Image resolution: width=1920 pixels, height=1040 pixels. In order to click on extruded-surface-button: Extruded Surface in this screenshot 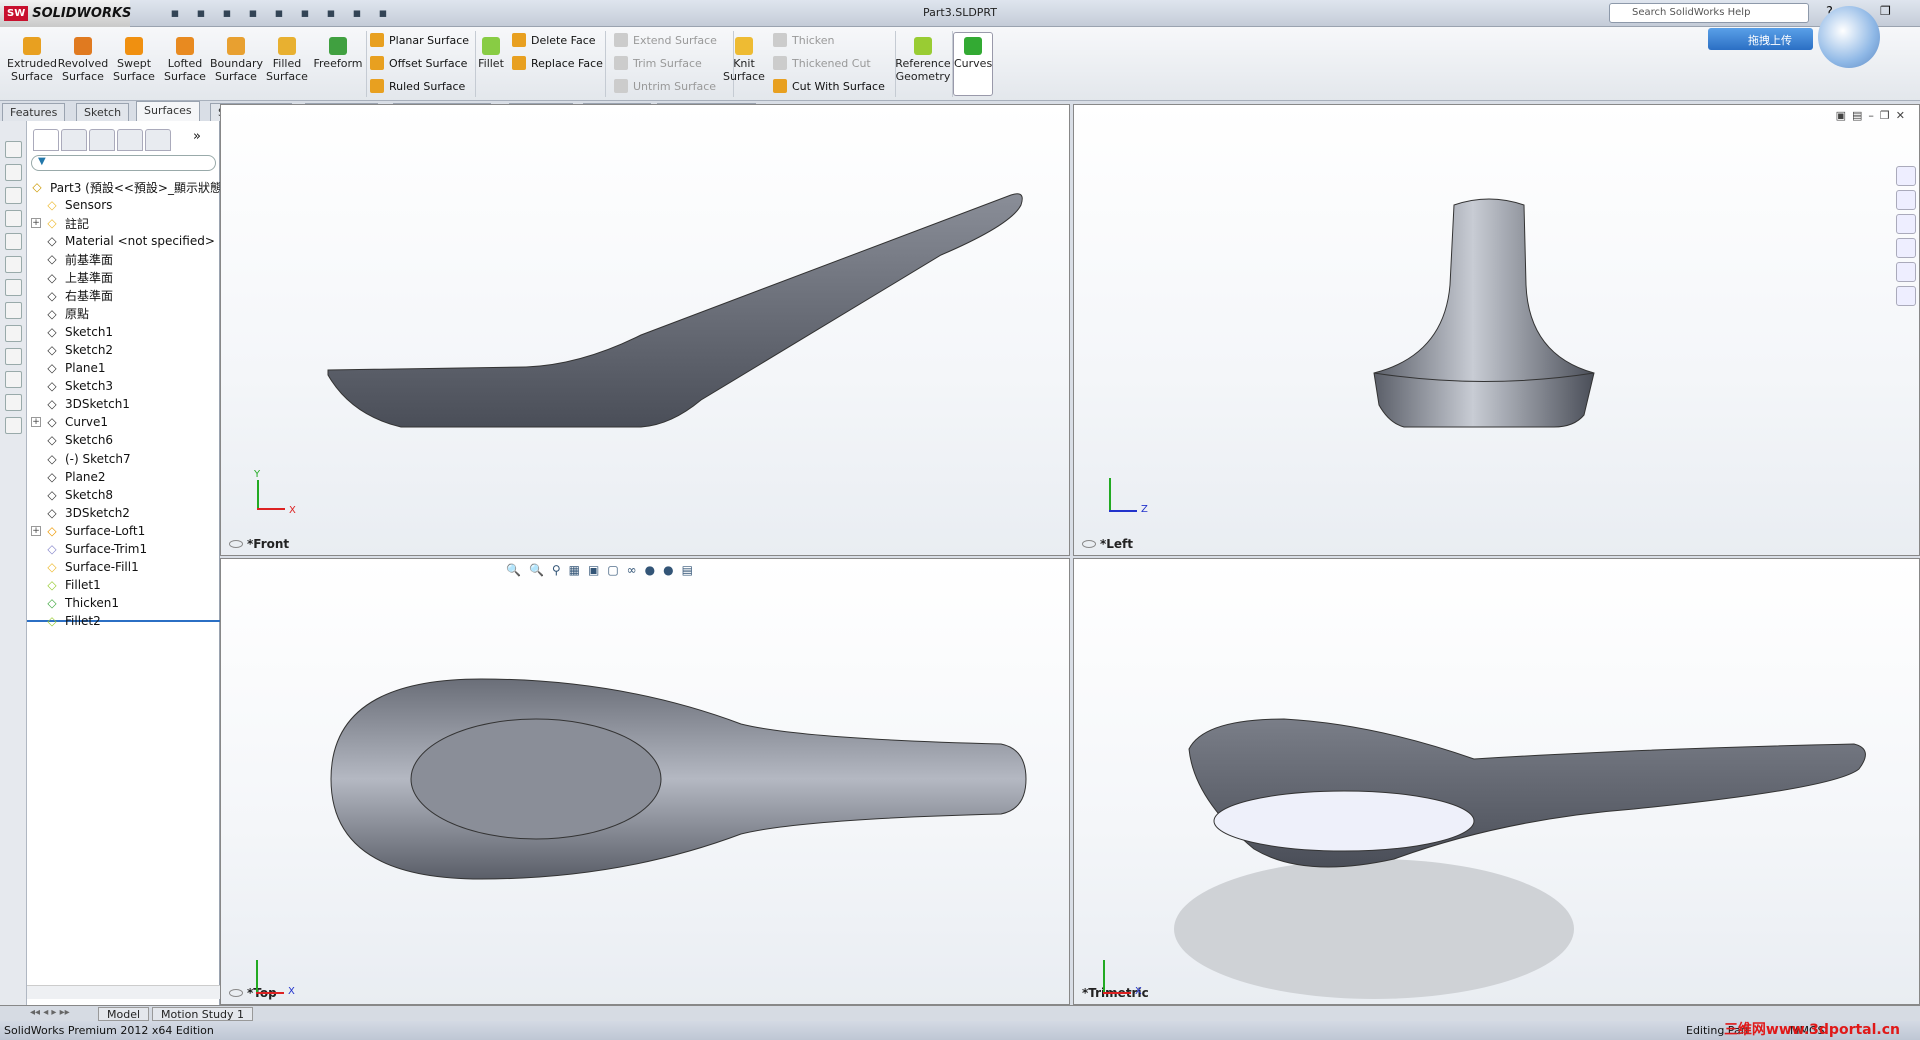, I will do `click(32, 60)`.